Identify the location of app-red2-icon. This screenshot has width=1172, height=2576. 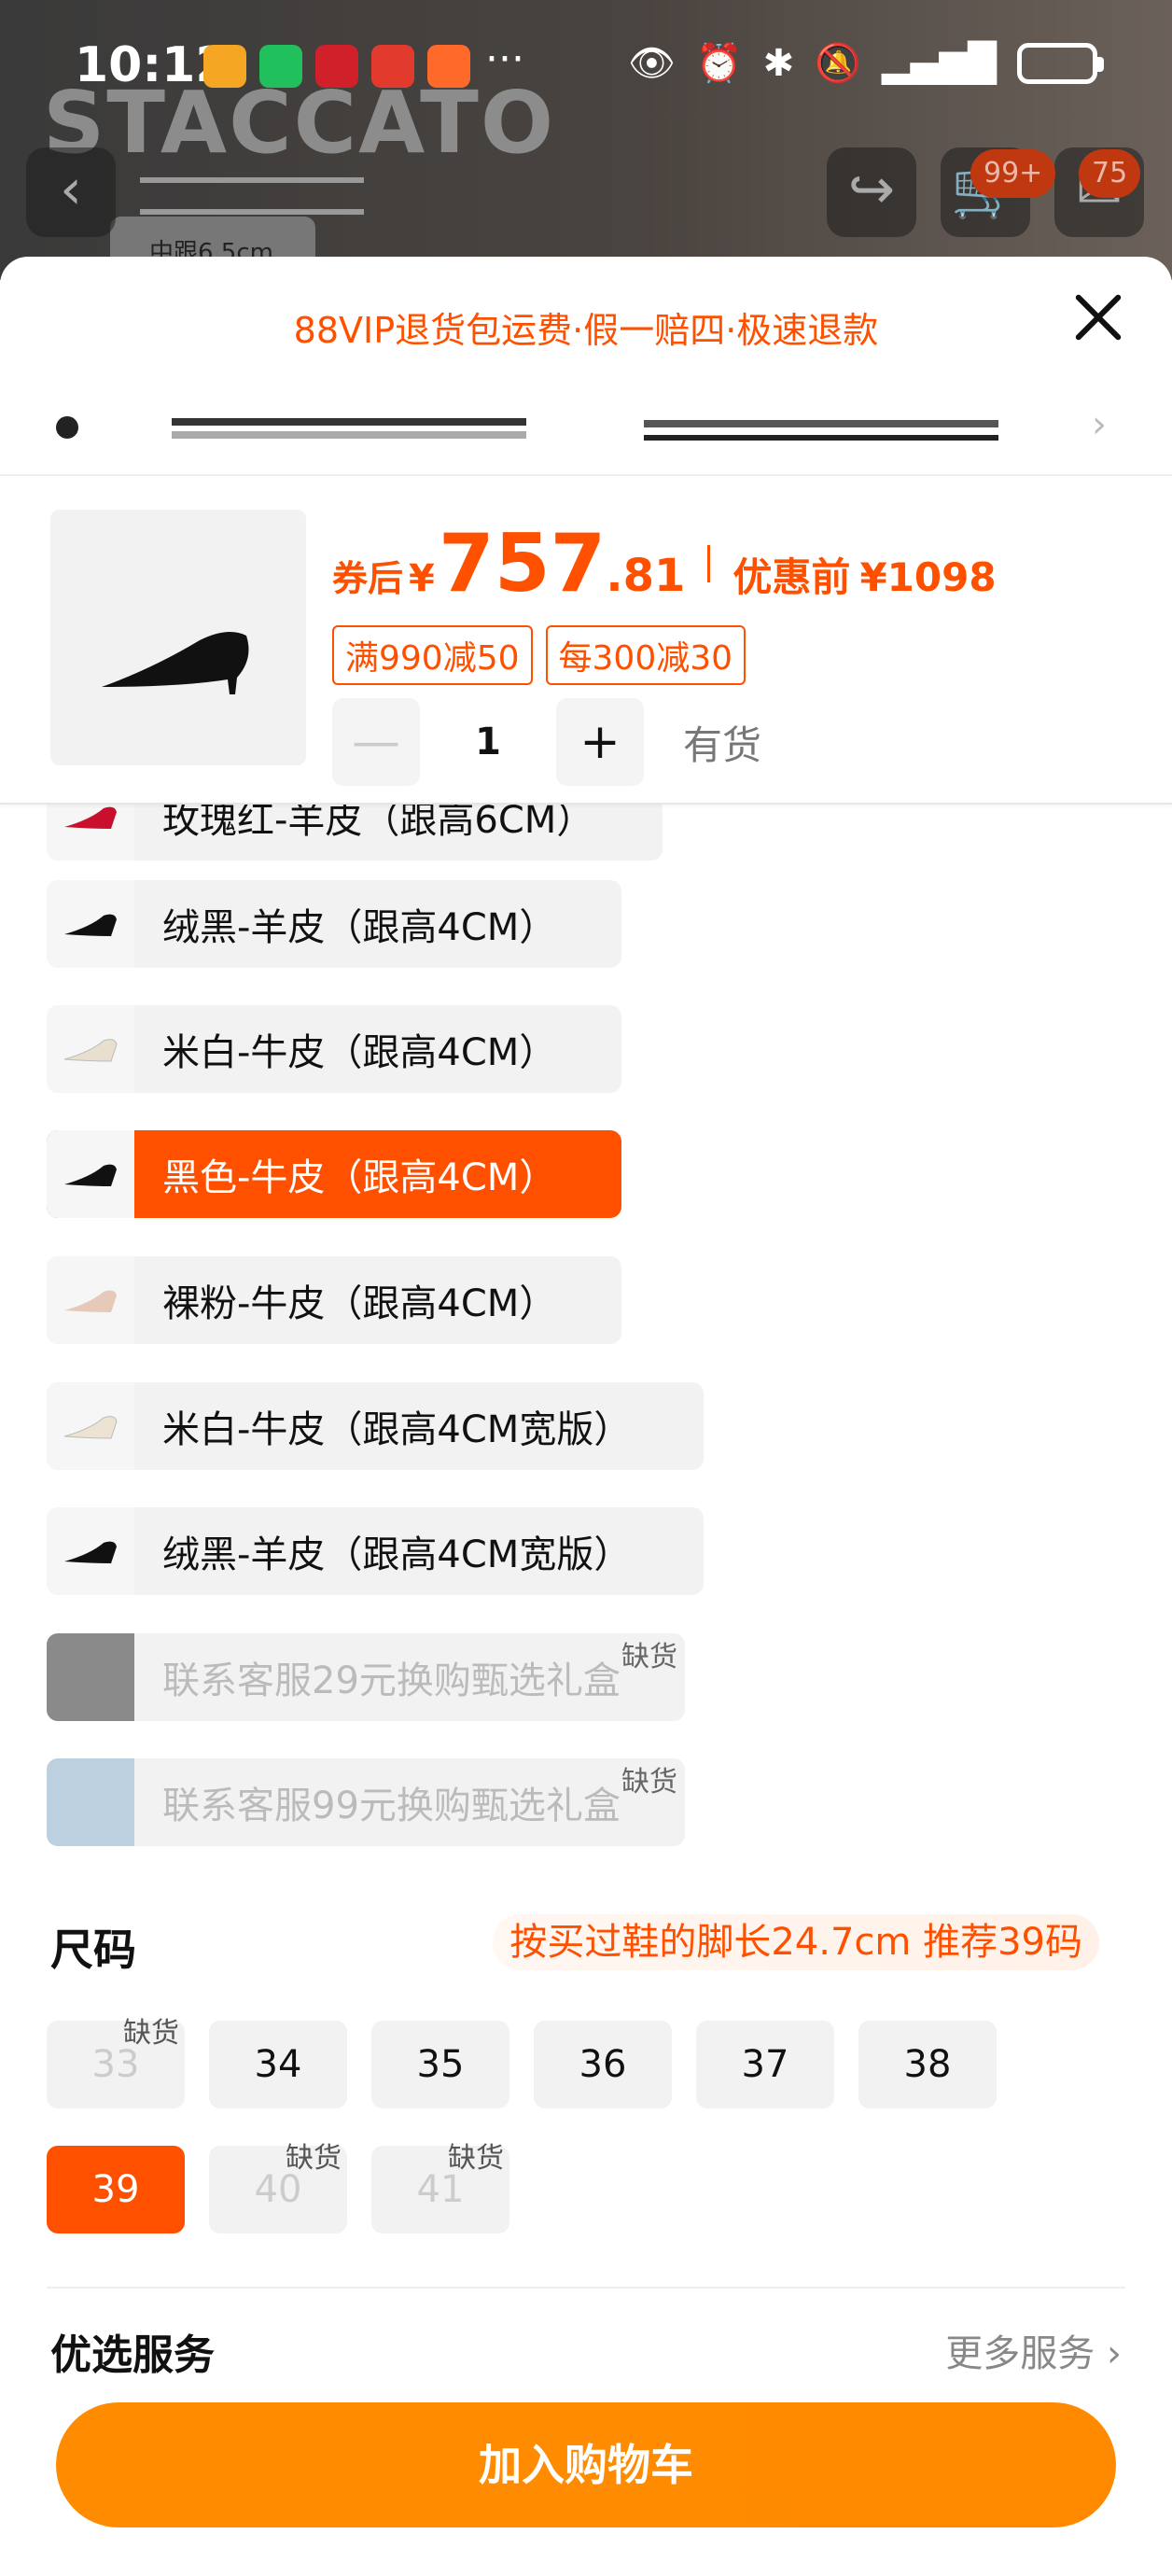
(392, 66).